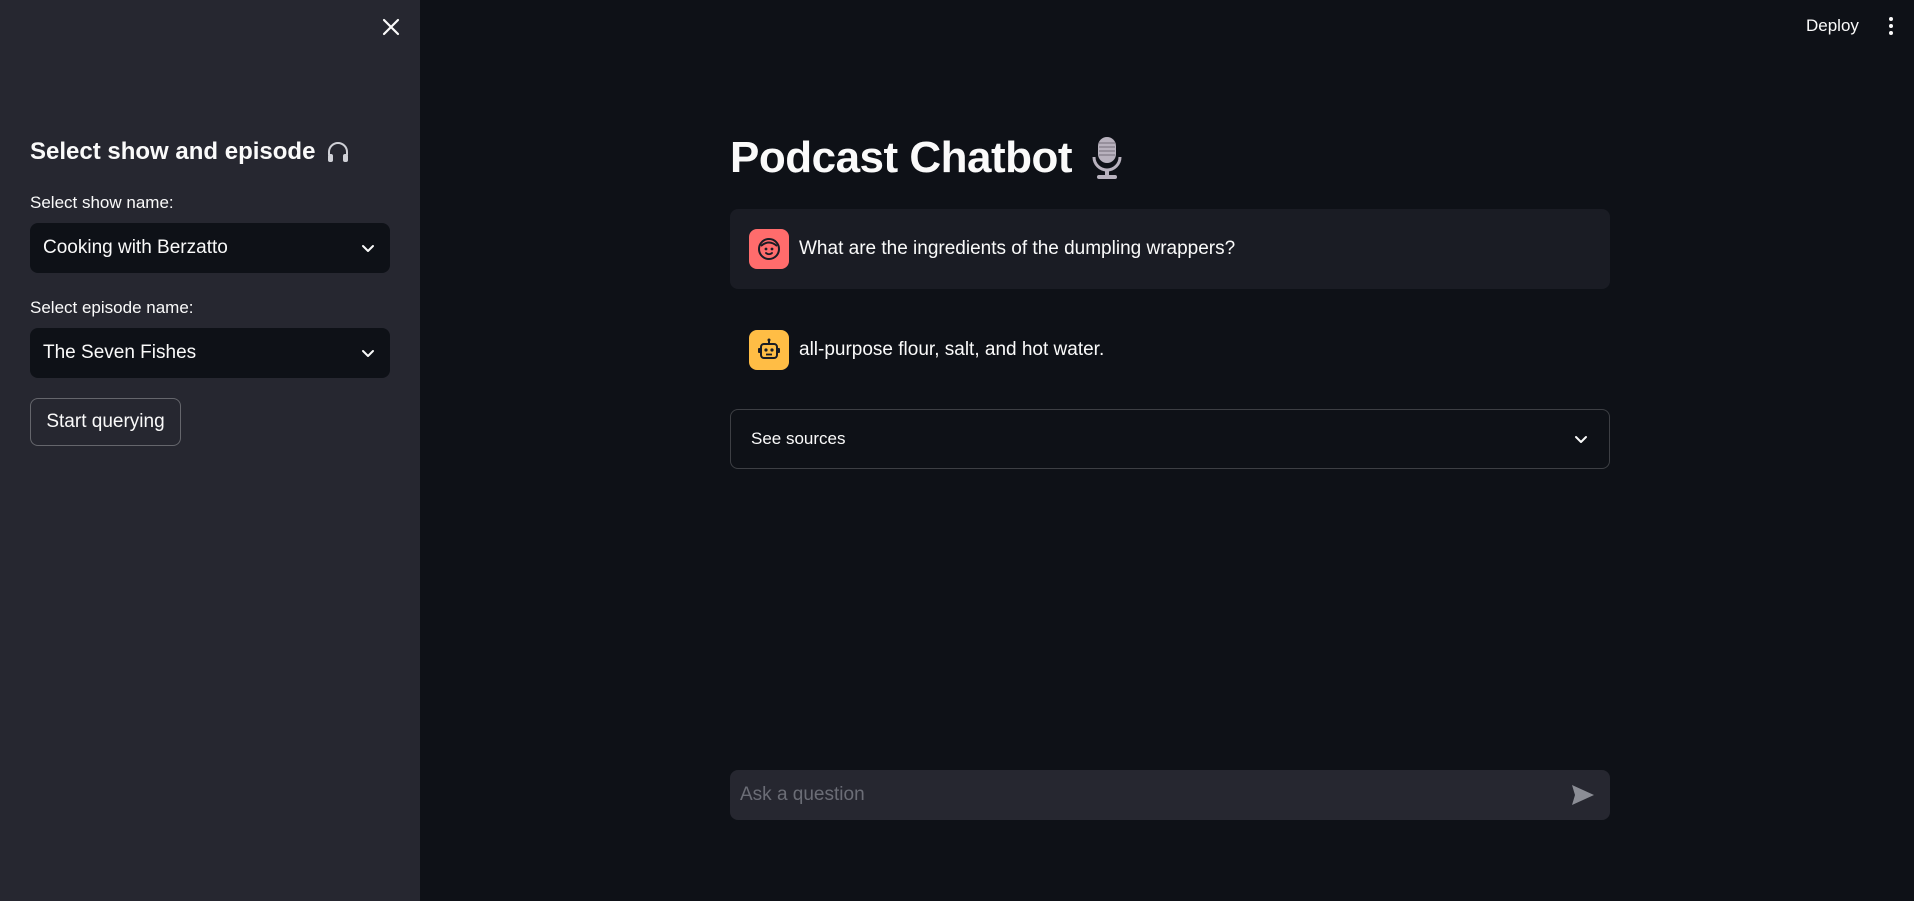 Image resolution: width=1914 pixels, height=901 pixels. I want to click on show-select-label: Select show name:, so click(102, 202).